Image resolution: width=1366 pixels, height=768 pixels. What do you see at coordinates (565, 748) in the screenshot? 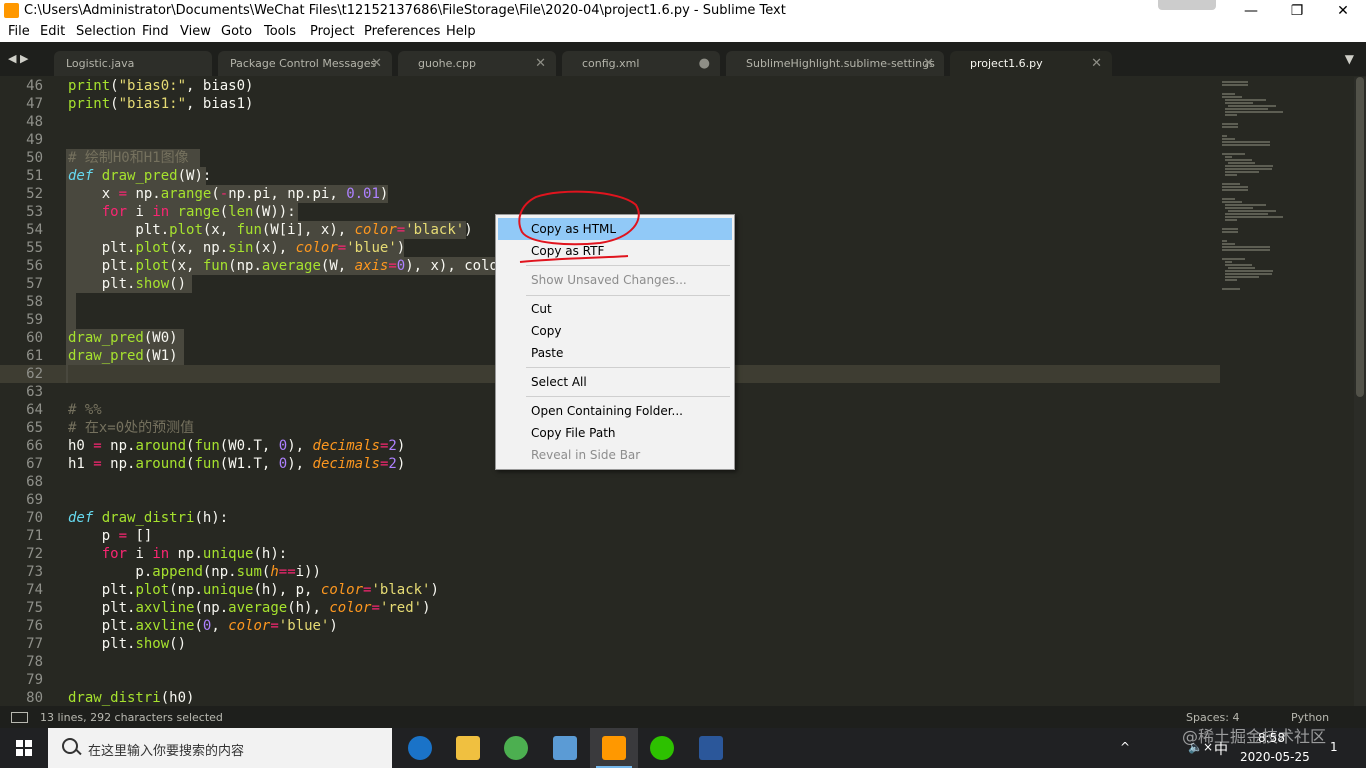
I see `control-panel-icon` at bounding box center [565, 748].